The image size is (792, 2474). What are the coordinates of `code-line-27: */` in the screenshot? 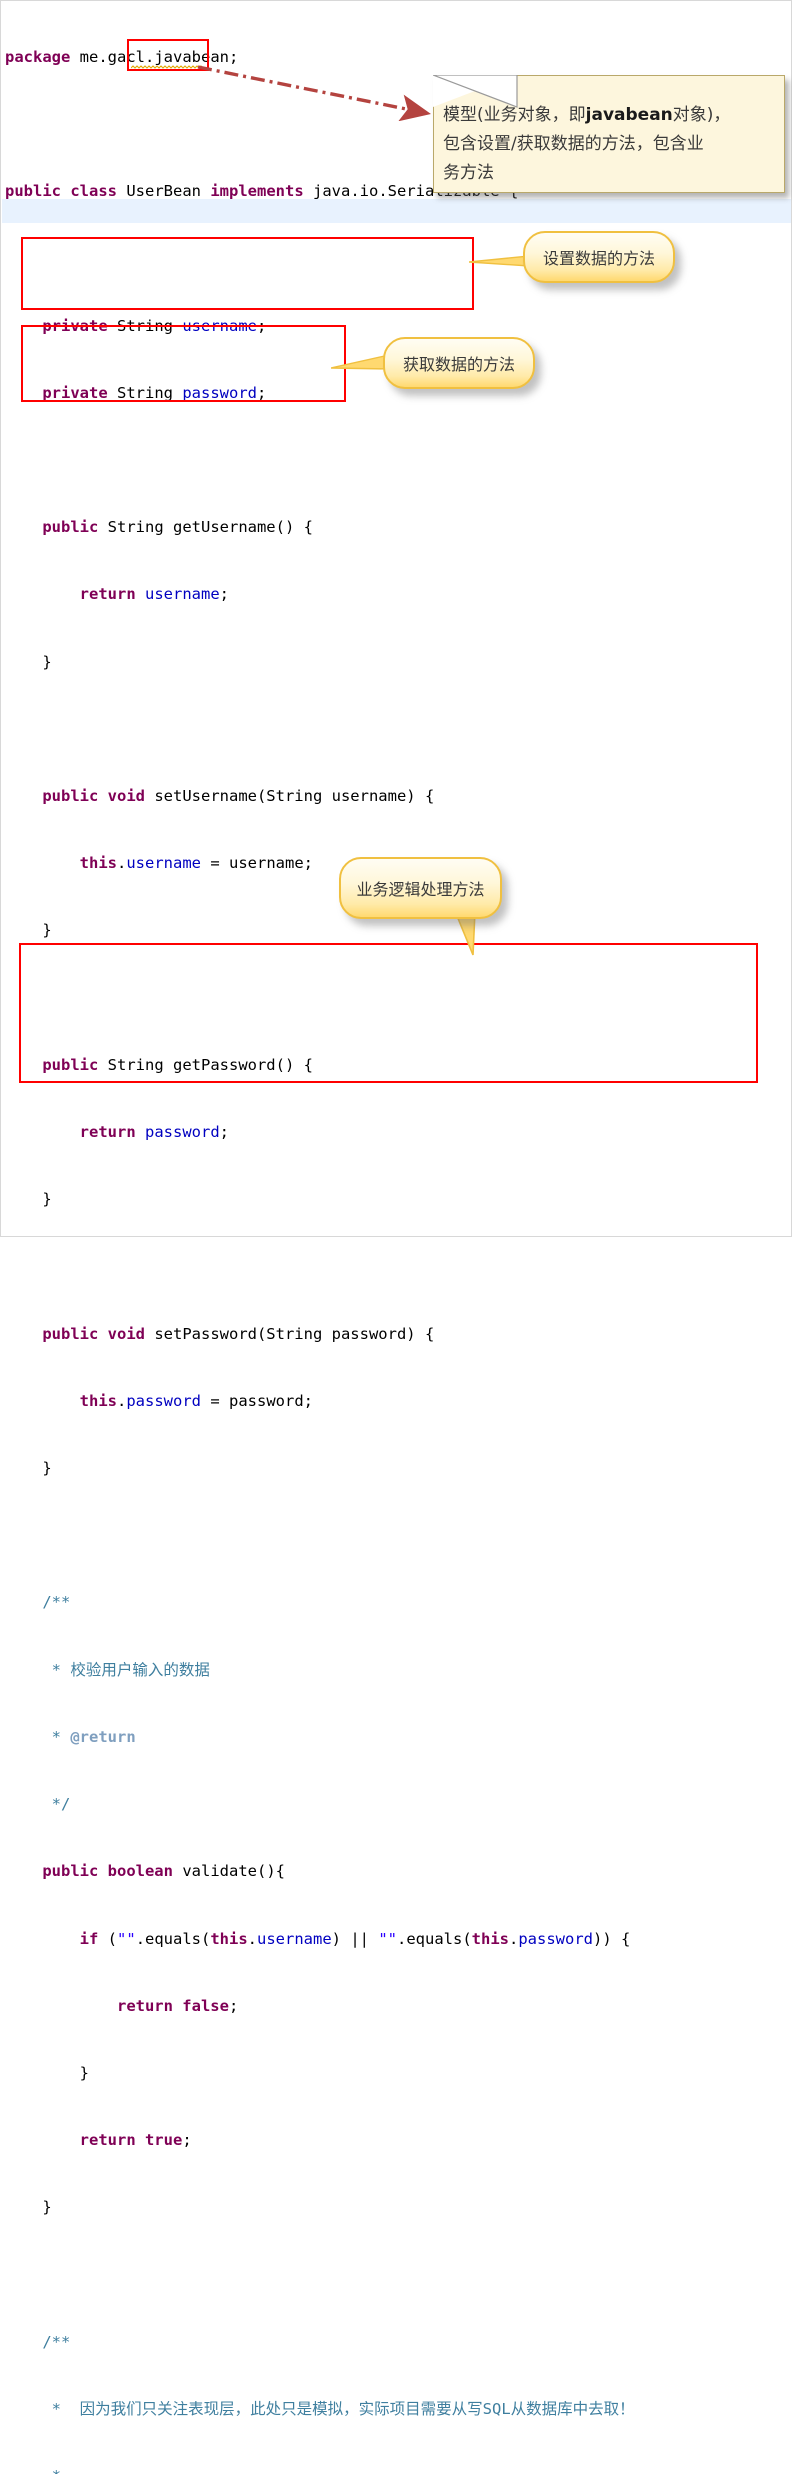 It's located at (61, 1804).